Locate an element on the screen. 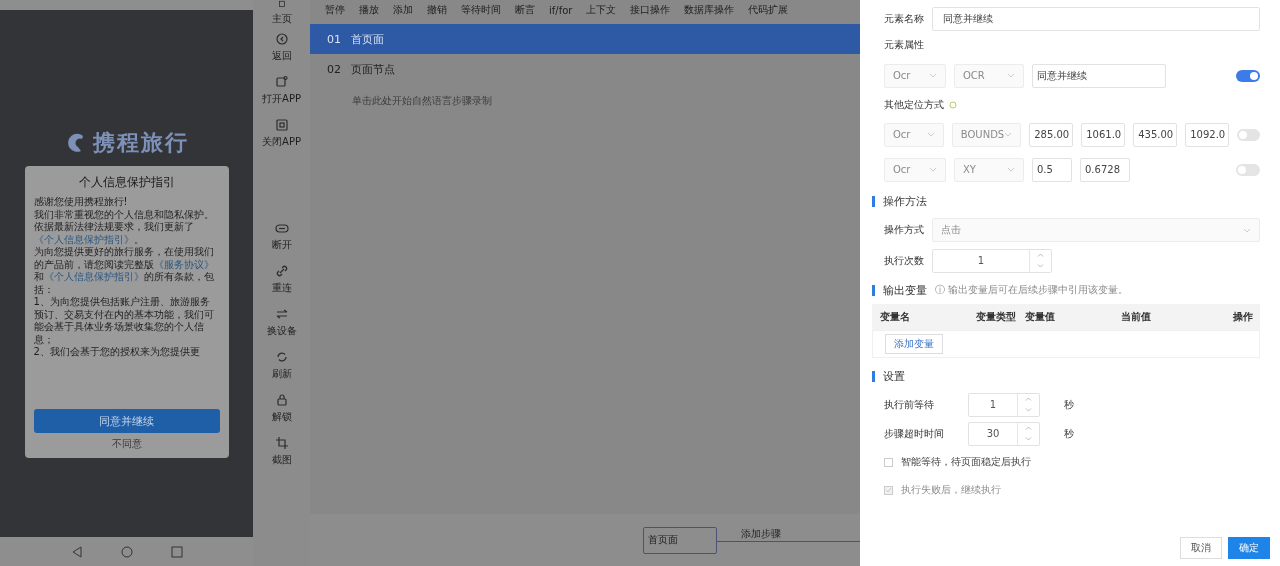  toolbar-button: 数据库操作 is located at coordinates (709, 10).